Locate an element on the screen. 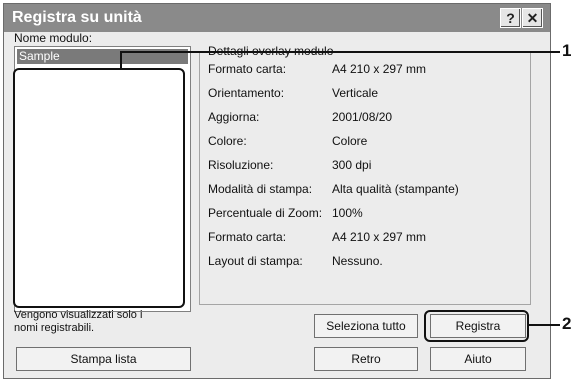 The height and width of the screenshot is (382, 575). detail-label: Aggiorna: is located at coordinates (234, 117).